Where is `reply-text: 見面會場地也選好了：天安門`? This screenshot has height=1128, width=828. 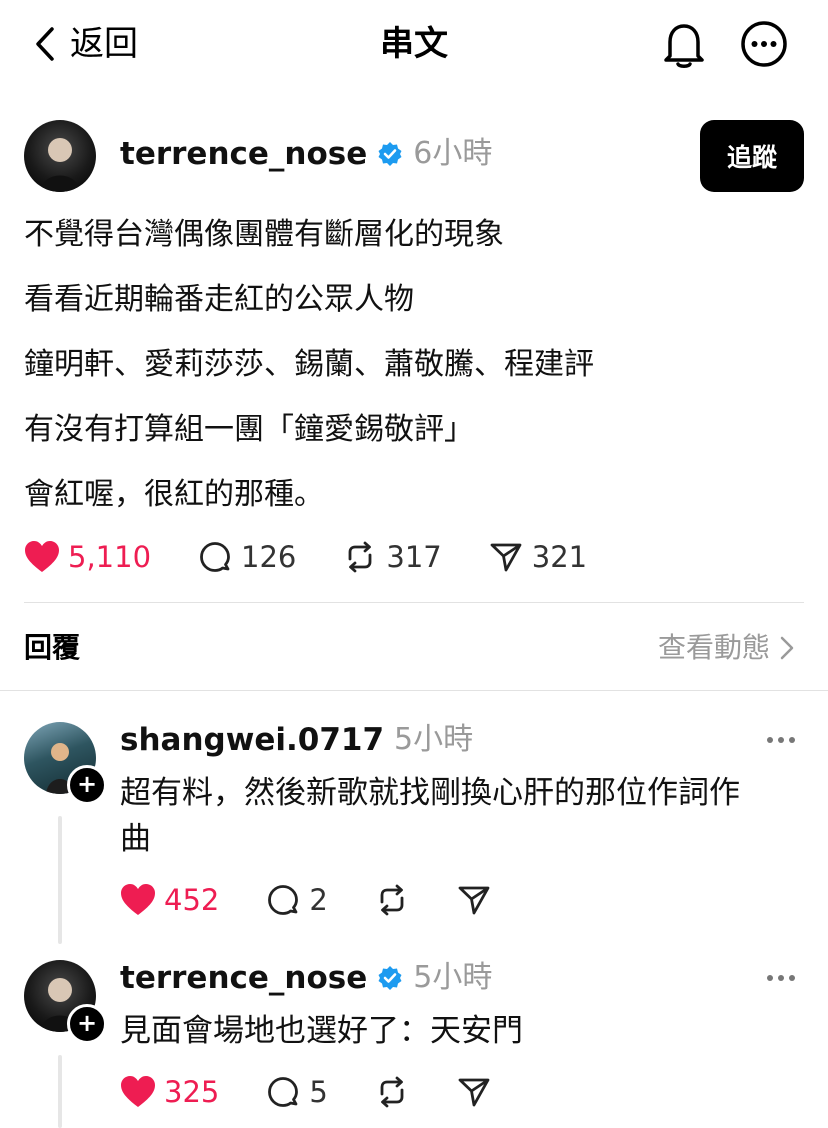 reply-text: 見面會場地也選好了：天安門 is located at coordinates (321, 1031).